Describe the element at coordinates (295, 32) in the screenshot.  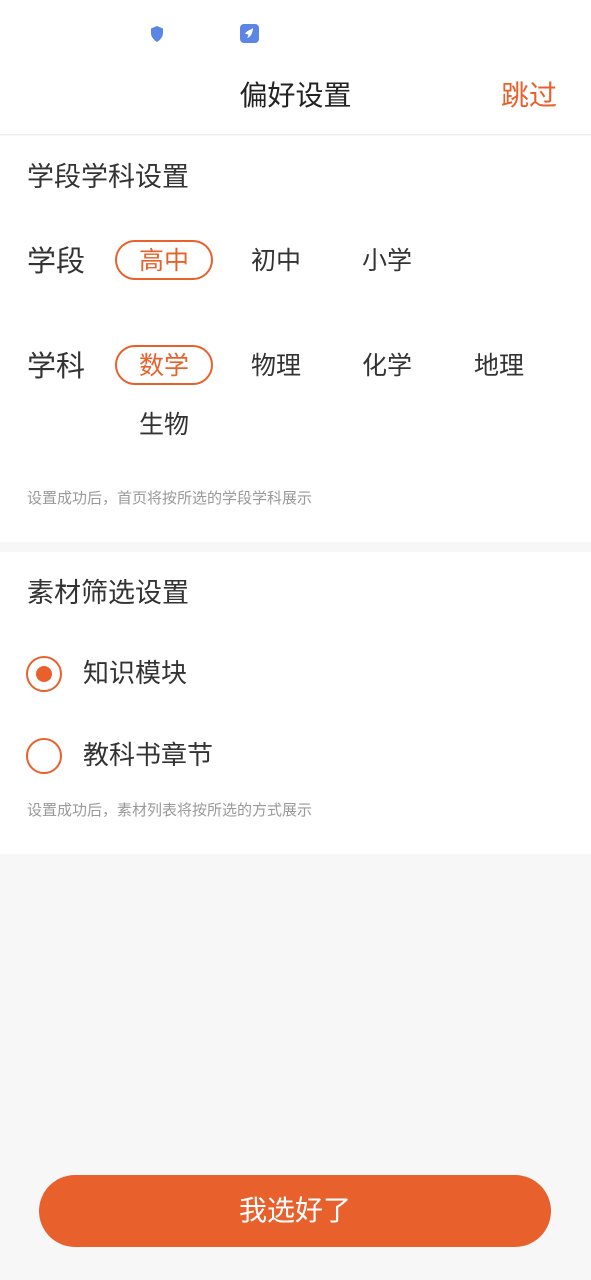
I see `status-bar` at that location.